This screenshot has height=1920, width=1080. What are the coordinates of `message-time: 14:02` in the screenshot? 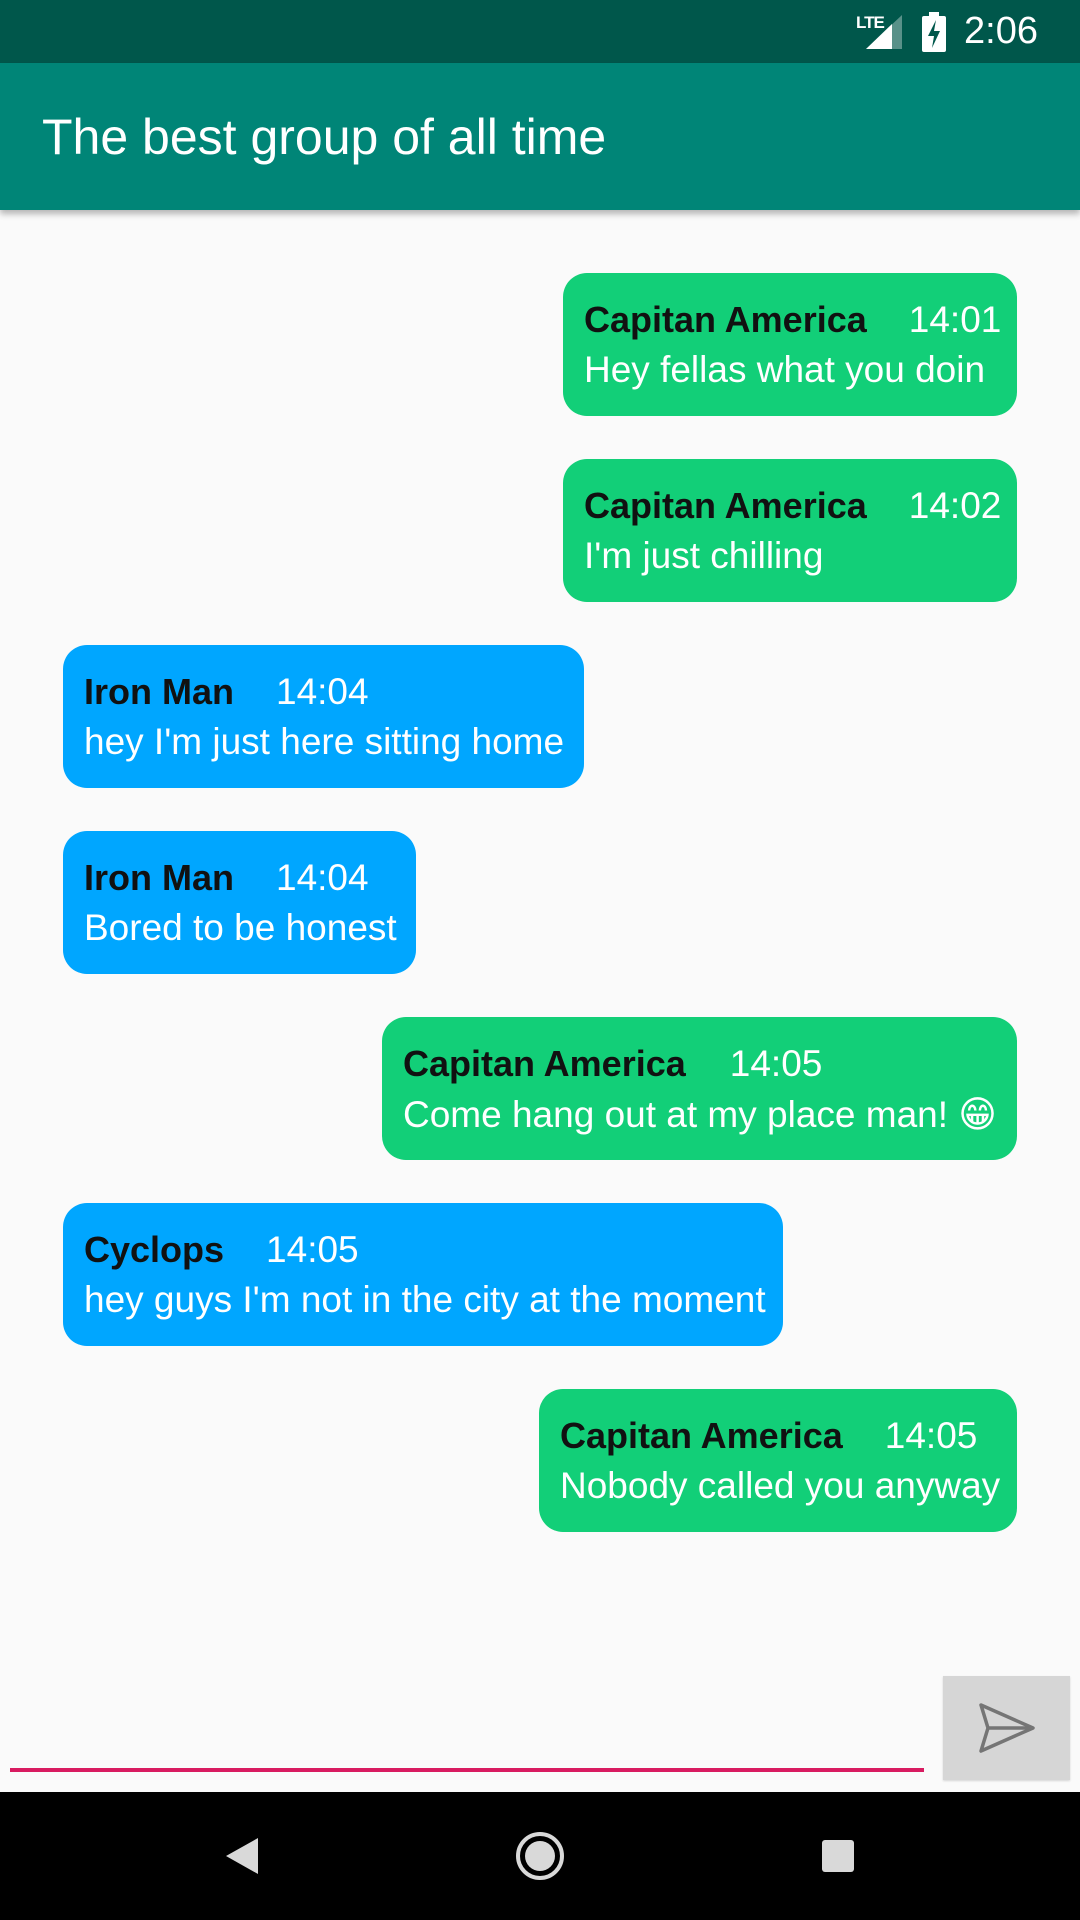 It's located at (955, 505).